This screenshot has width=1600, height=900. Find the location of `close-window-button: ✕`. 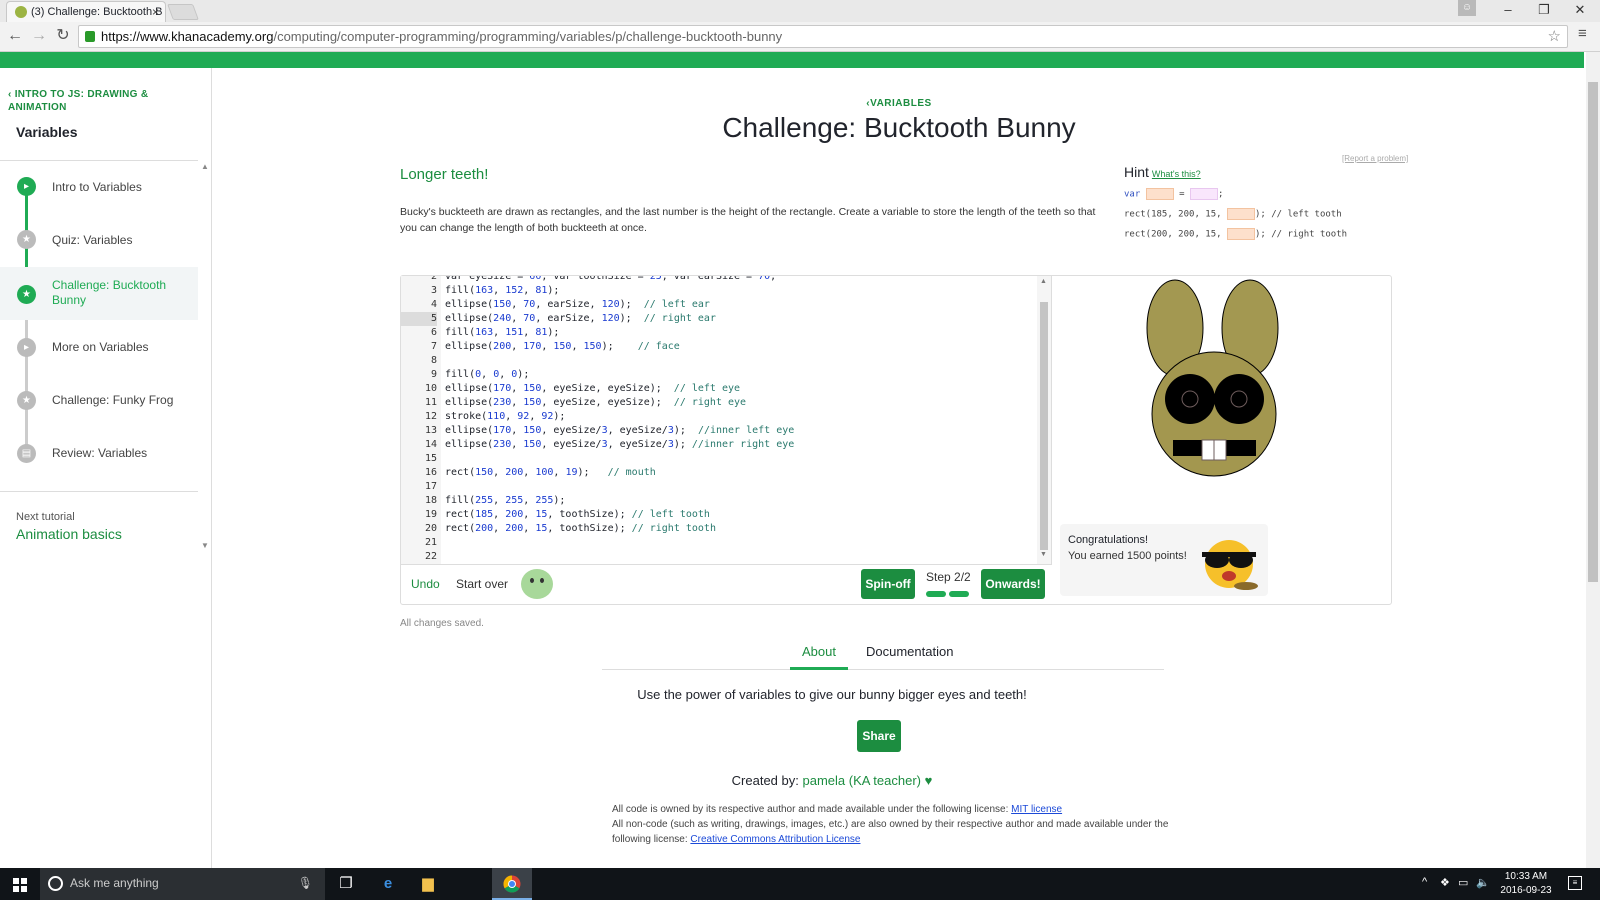

close-window-button: ✕ is located at coordinates (1580, 11).